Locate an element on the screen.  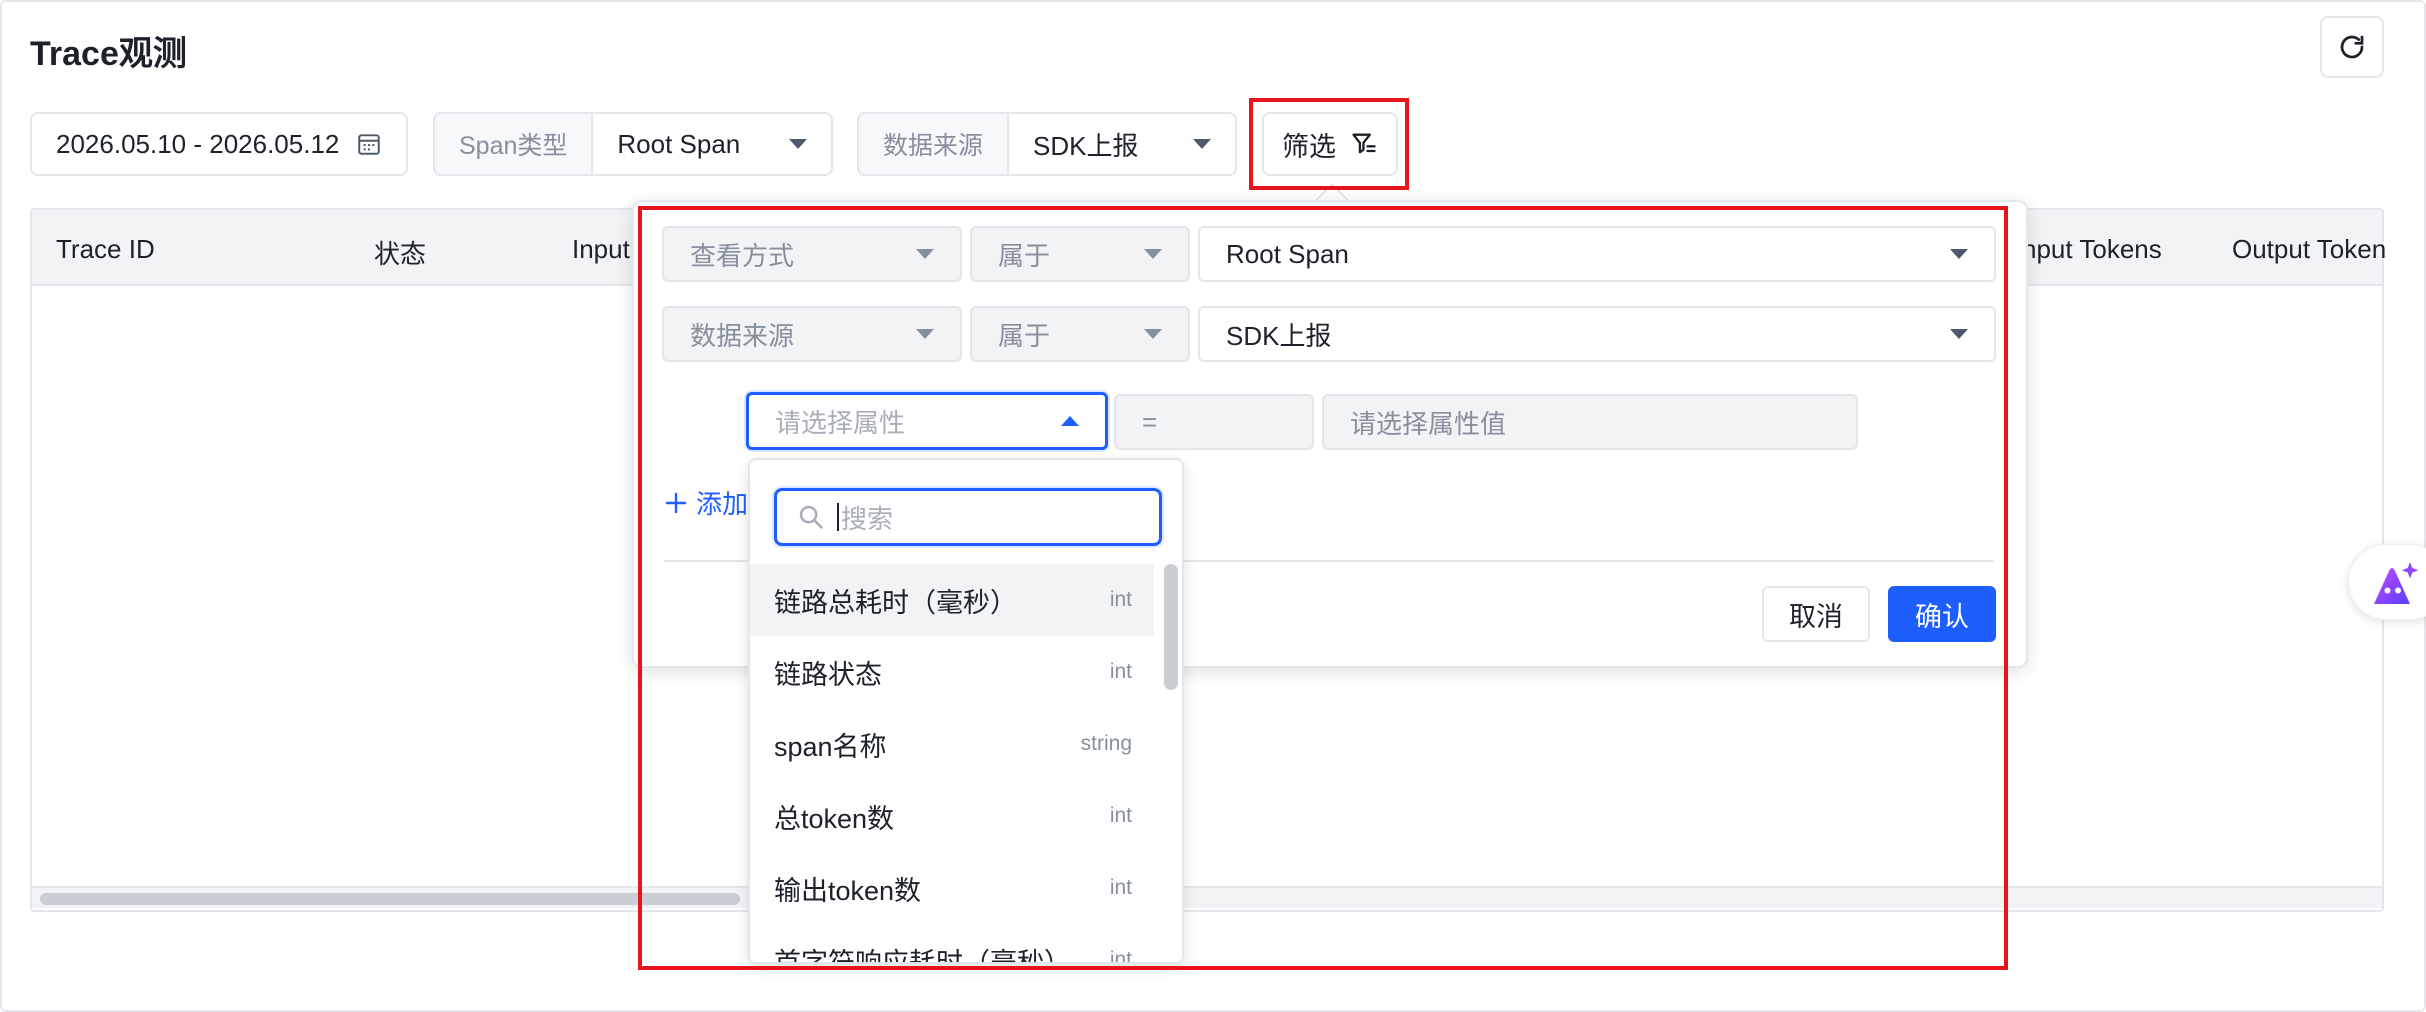
span-type-value: Root Span is located at coordinates (679, 143).